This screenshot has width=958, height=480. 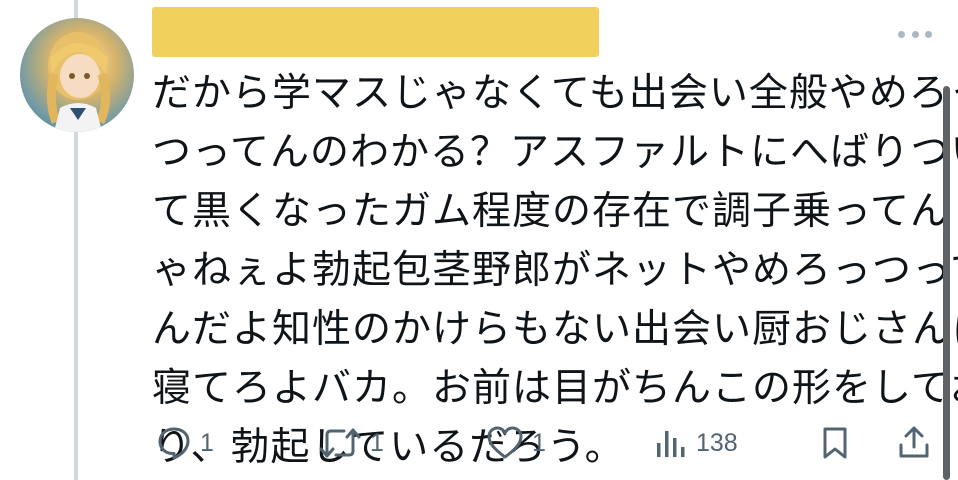 I want to click on more-icon, so click(x=915, y=34).